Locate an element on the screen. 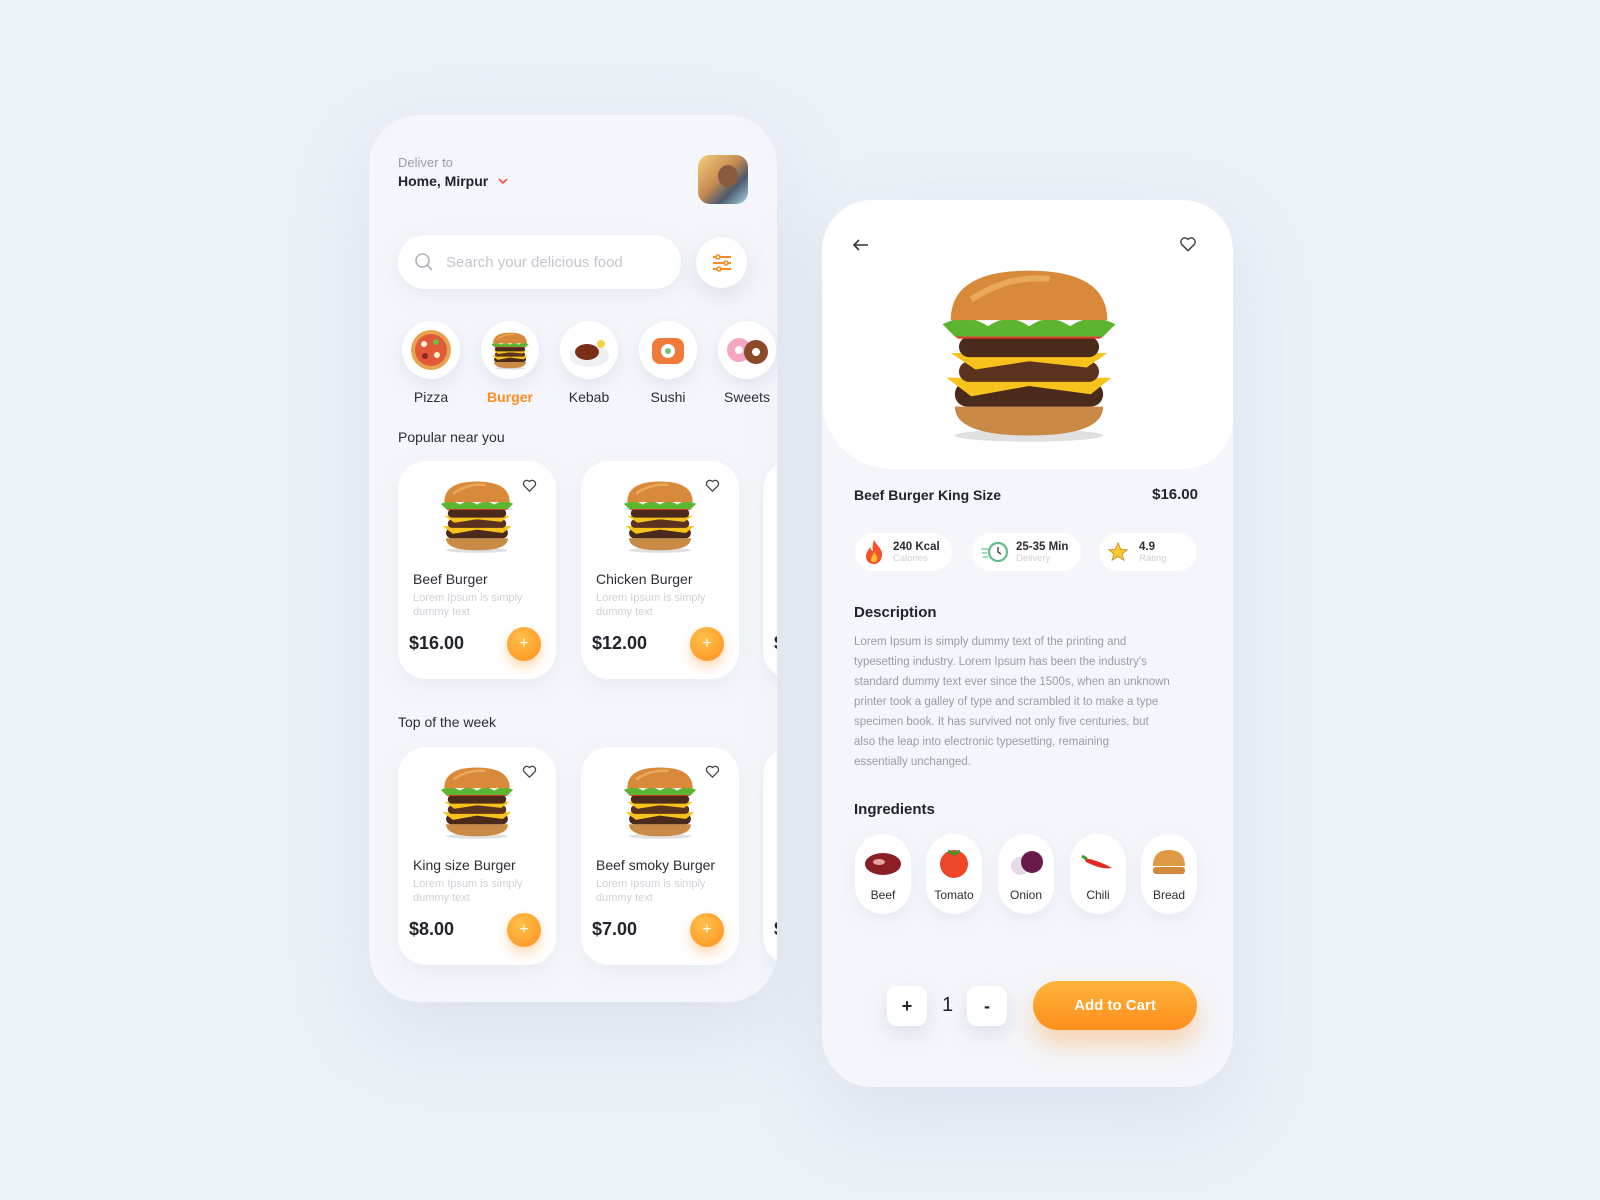 The height and width of the screenshot is (1200, 1600). category-label: Sushi is located at coordinates (668, 397).